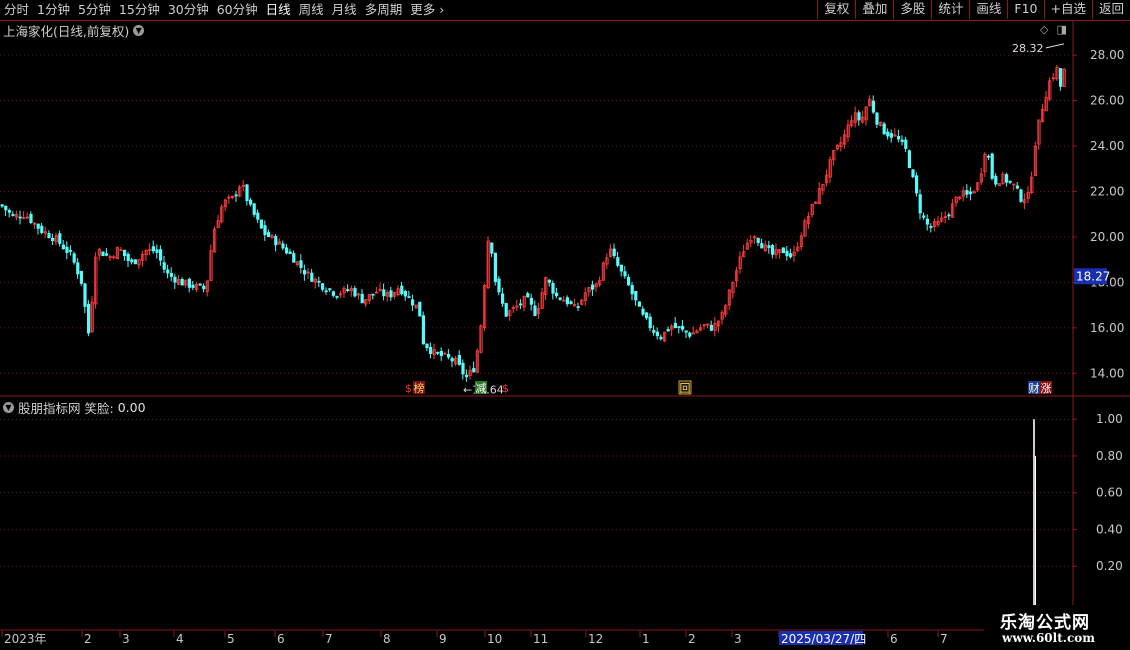  Describe the element at coordinates (505, 388) in the screenshot. I see `signal-marker-3: $` at that location.